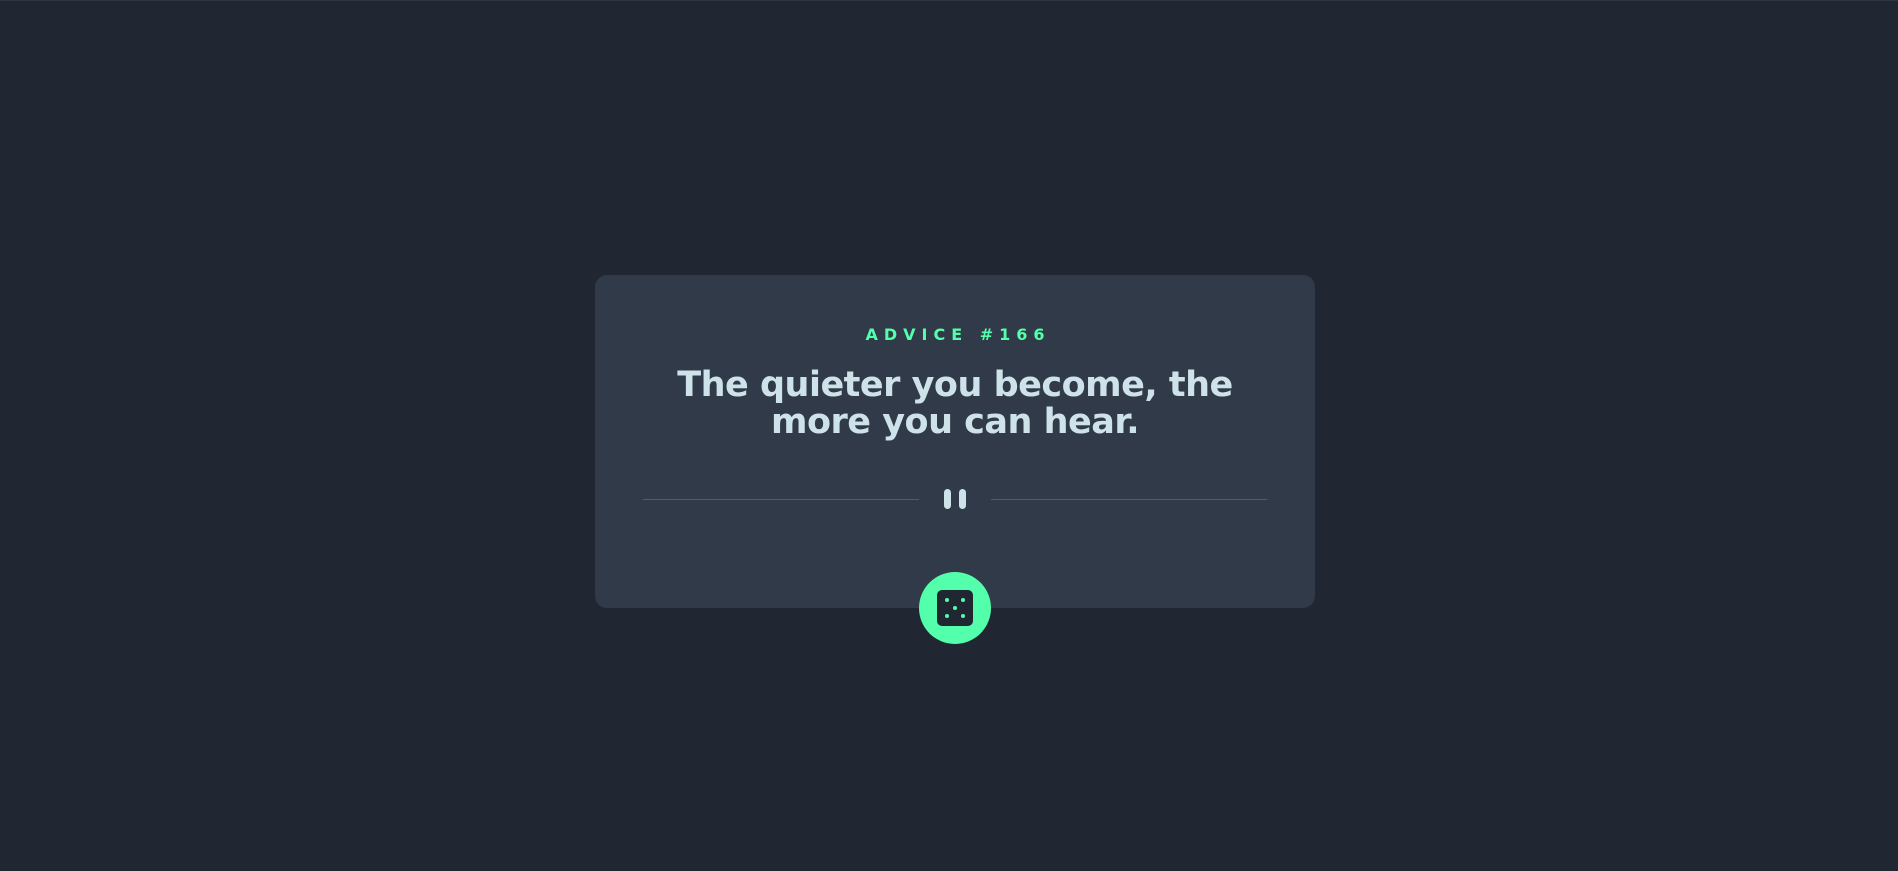 Image resolution: width=1898 pixels, height=871 pixels. What do you see at coordinates (958, 334) in the screenshot?
I see `advice-number-label: ADVICE #166` at bounding box center [958, 334].